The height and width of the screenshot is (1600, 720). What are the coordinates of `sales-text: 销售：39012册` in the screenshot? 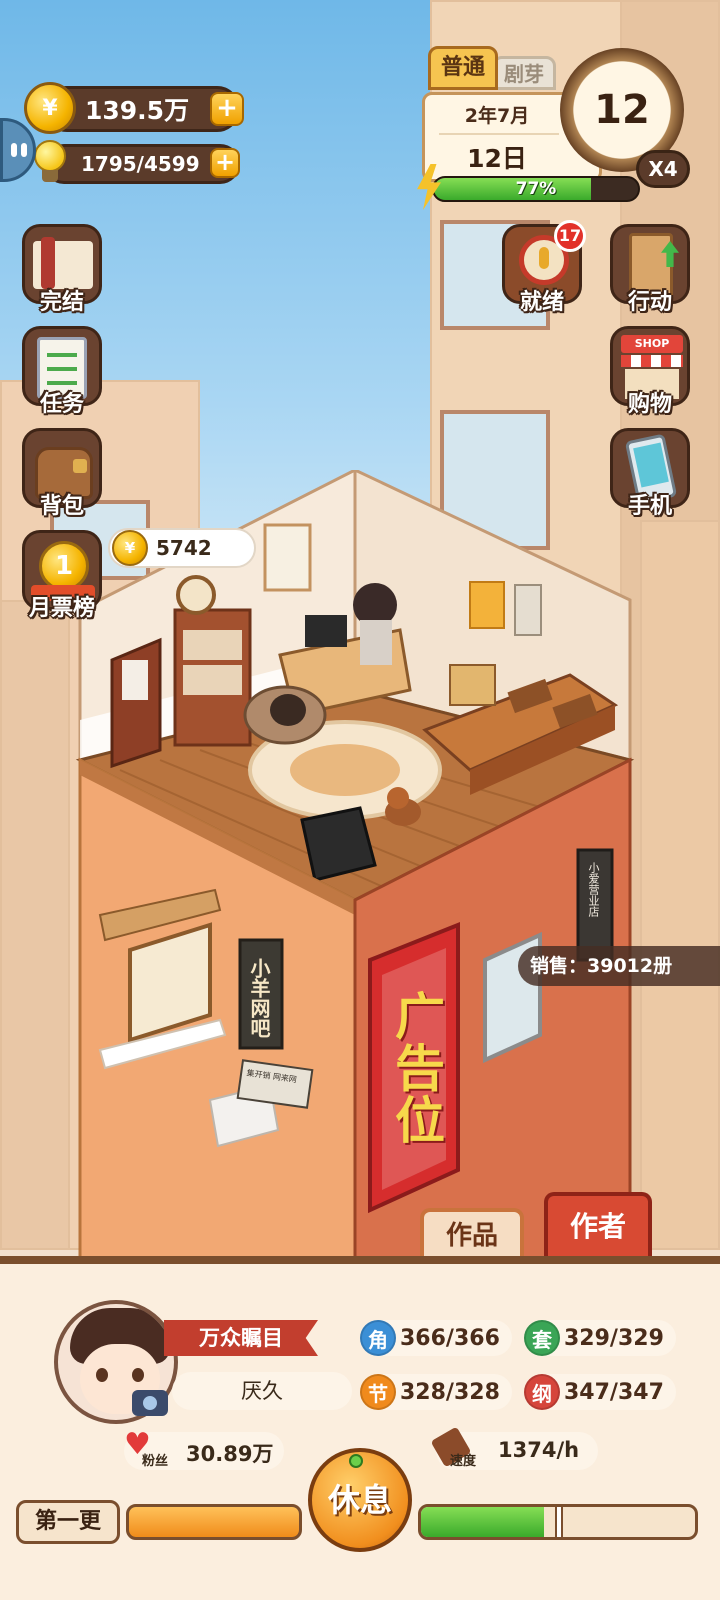 It's located at (601, 966).